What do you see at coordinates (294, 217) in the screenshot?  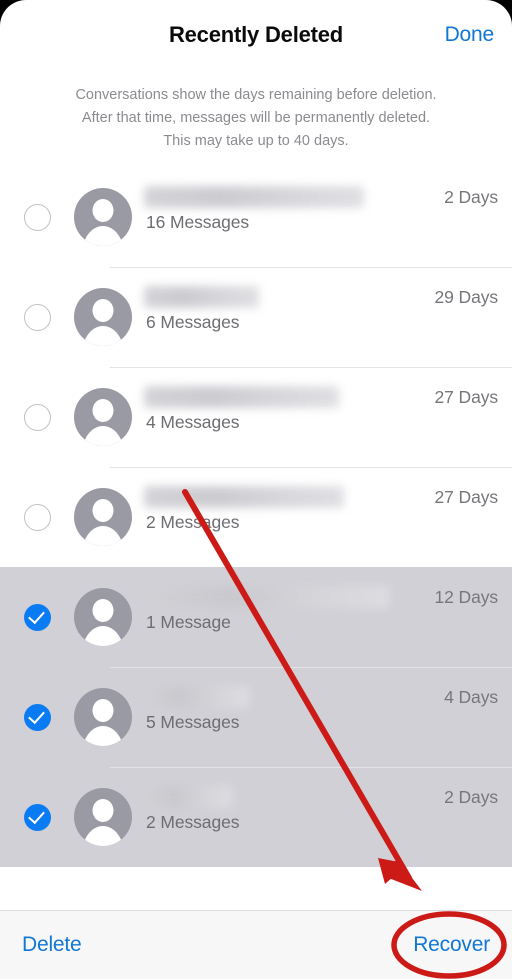 I see `row-main: 16 Messages` at bounding box center [294, 217].